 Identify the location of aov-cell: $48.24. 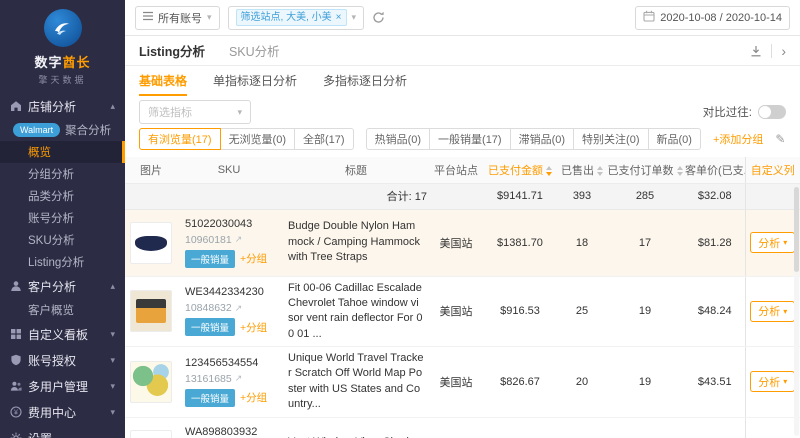
(715, 312).